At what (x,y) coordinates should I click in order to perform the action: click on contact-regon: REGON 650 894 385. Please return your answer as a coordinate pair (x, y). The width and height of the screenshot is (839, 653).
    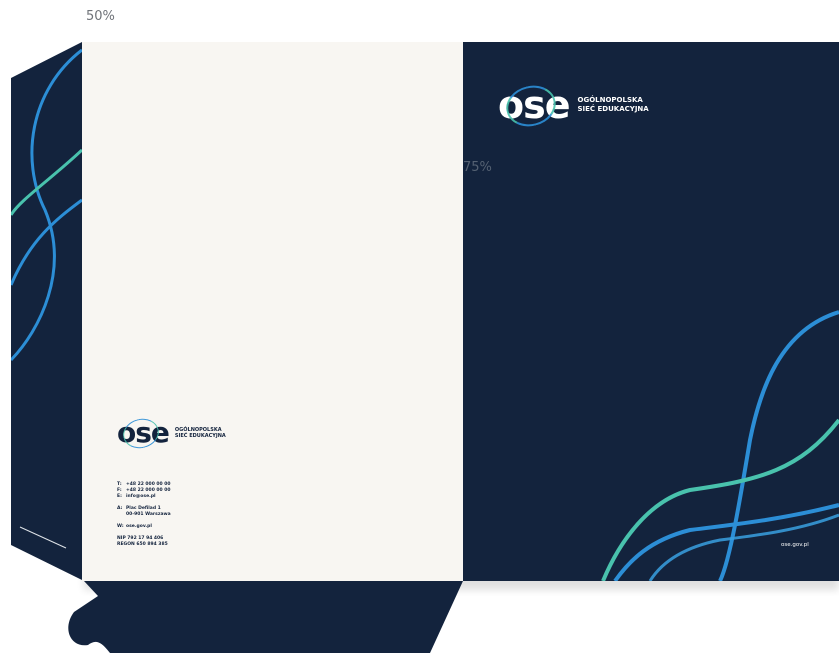
    Looking at the image, I should click on (142, 544).